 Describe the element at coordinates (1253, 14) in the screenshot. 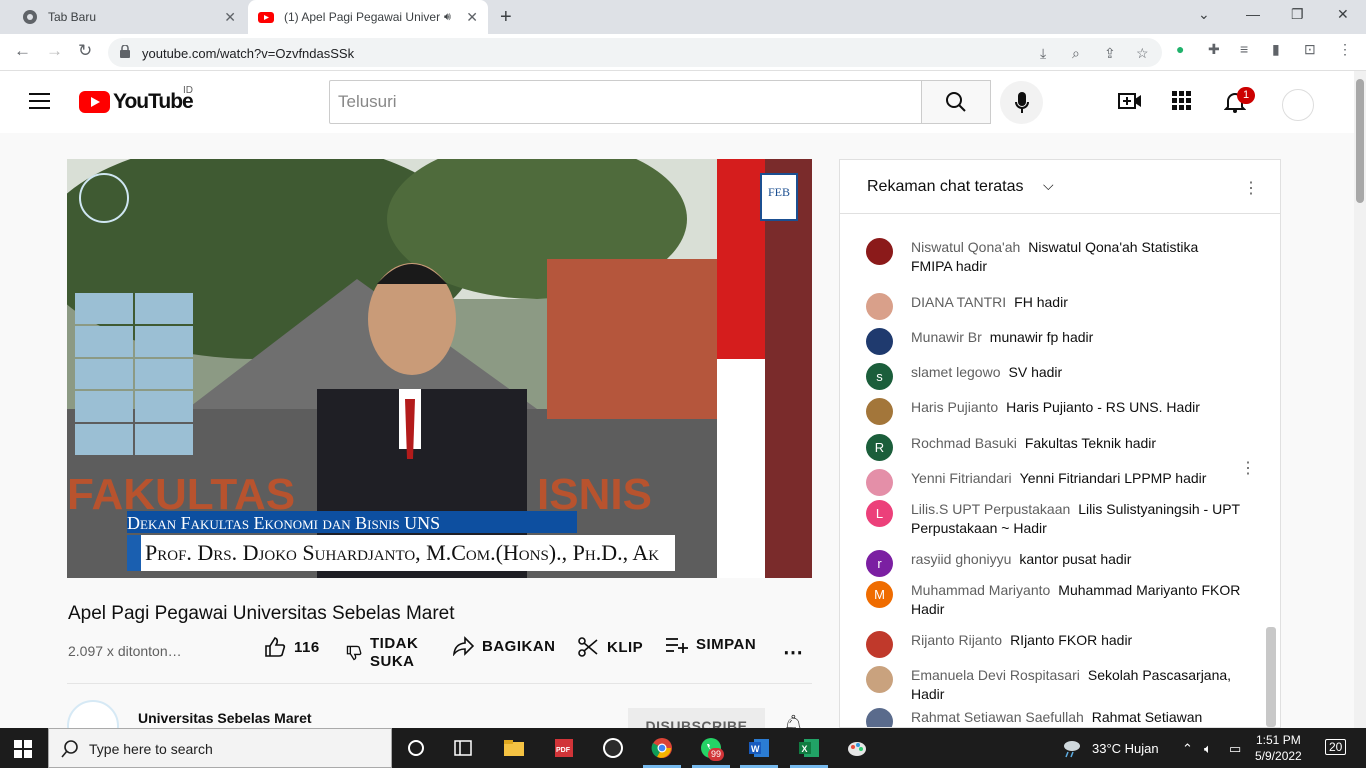

I see `minimize-icon: —` at that location.